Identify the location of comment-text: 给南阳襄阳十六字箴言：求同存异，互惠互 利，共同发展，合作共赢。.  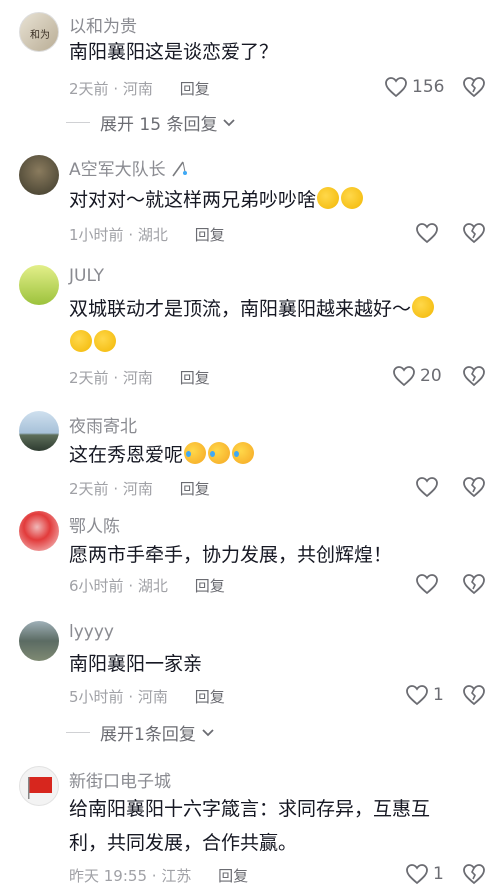
(279, 826).